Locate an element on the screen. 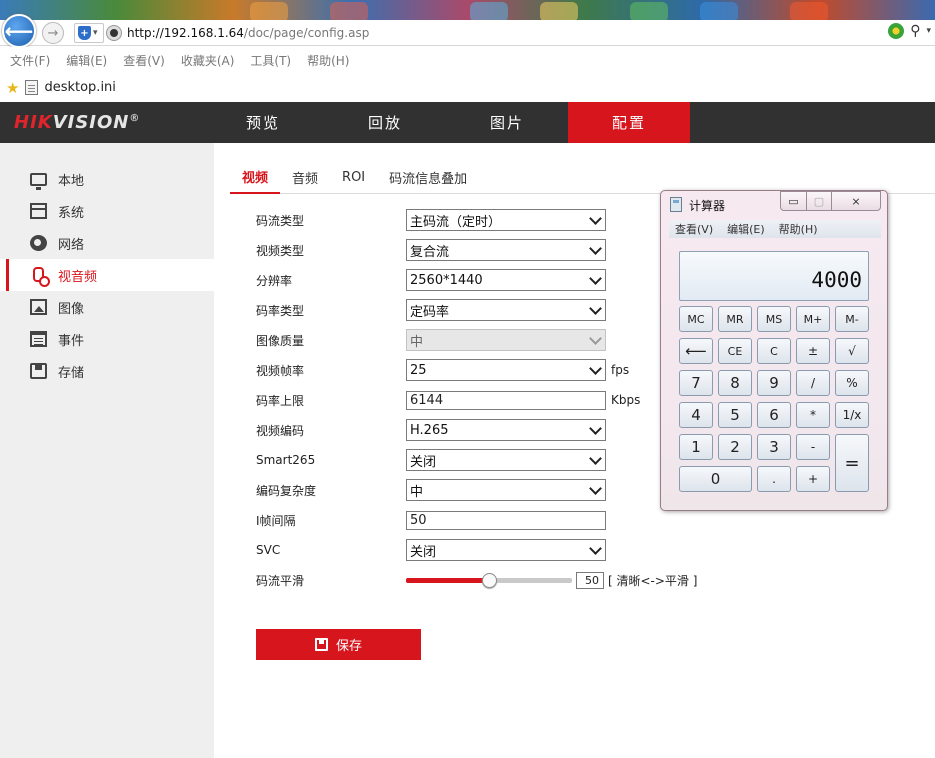  key-subtract: - is located at coordinates (813, 447).